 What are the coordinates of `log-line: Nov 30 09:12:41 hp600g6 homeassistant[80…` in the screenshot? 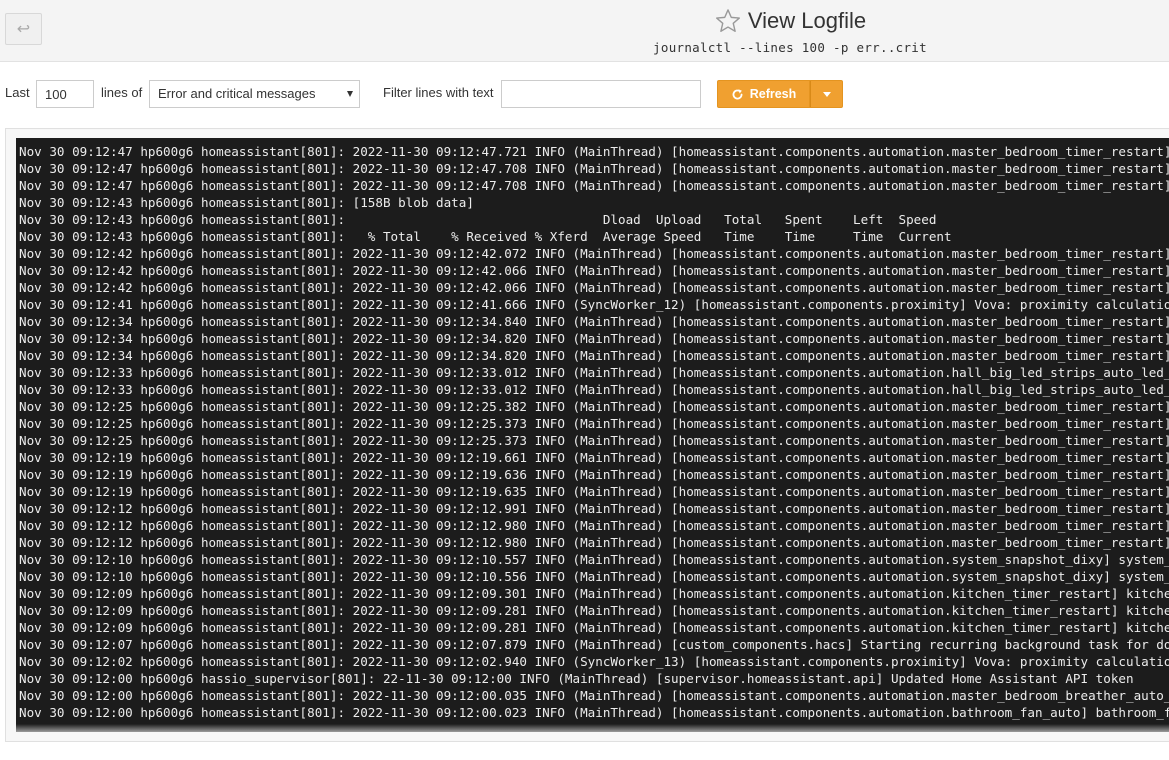 It's located at (594, 304).